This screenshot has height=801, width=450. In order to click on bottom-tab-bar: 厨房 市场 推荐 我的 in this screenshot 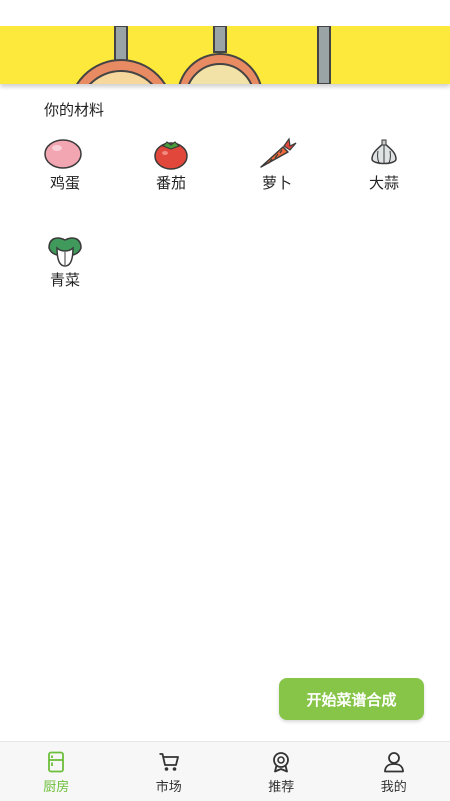, I will do `click(225, 771)`.